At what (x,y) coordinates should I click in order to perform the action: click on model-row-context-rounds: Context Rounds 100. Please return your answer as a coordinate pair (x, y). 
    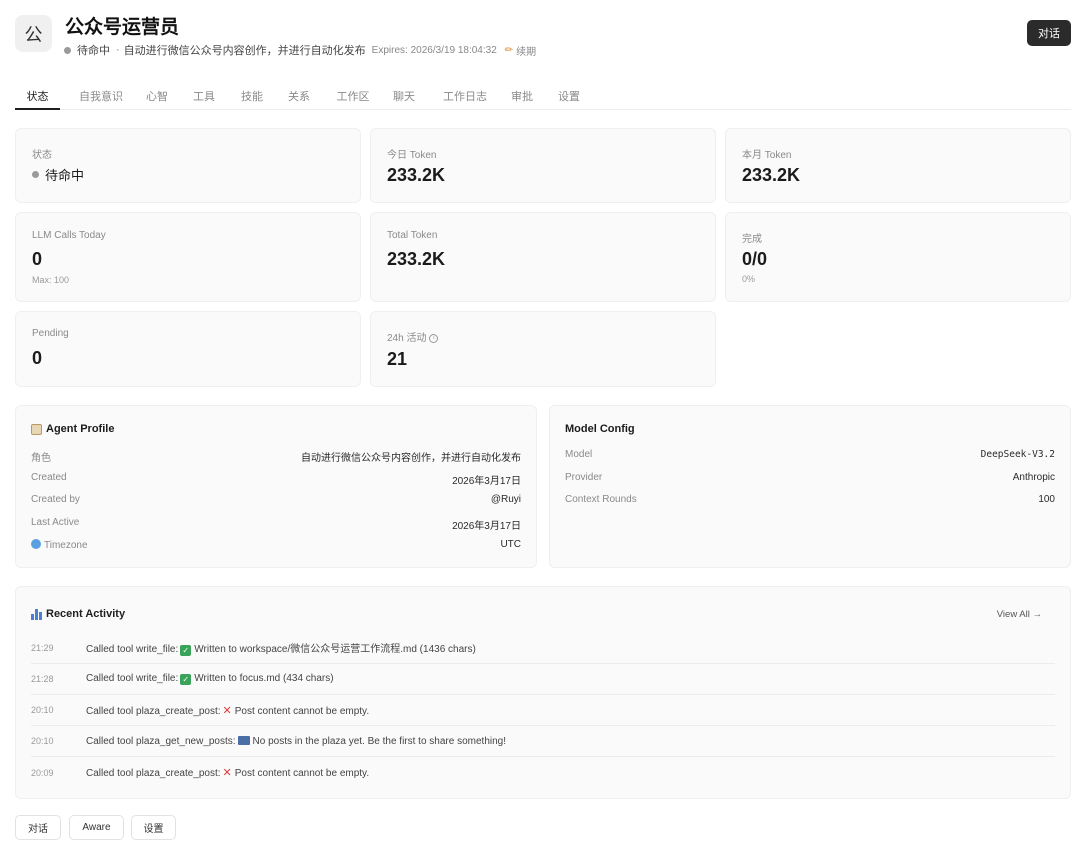
    Looking at the image, I should click on (810, 499).